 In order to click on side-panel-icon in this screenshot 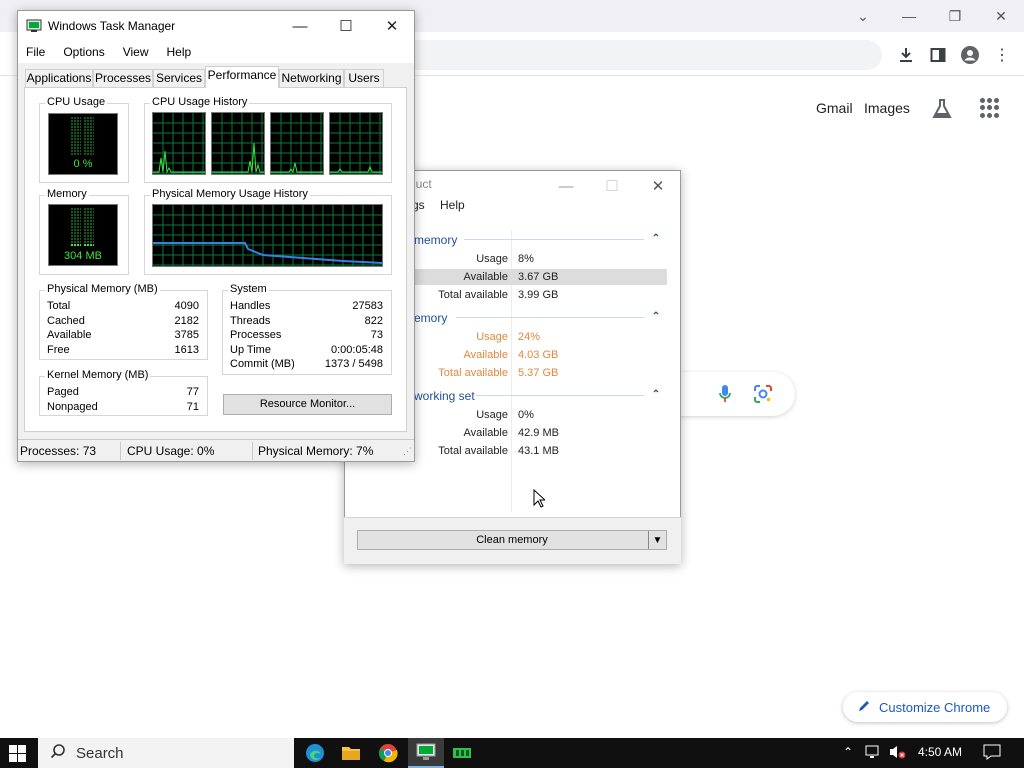, I will do `click(938, 55)`.